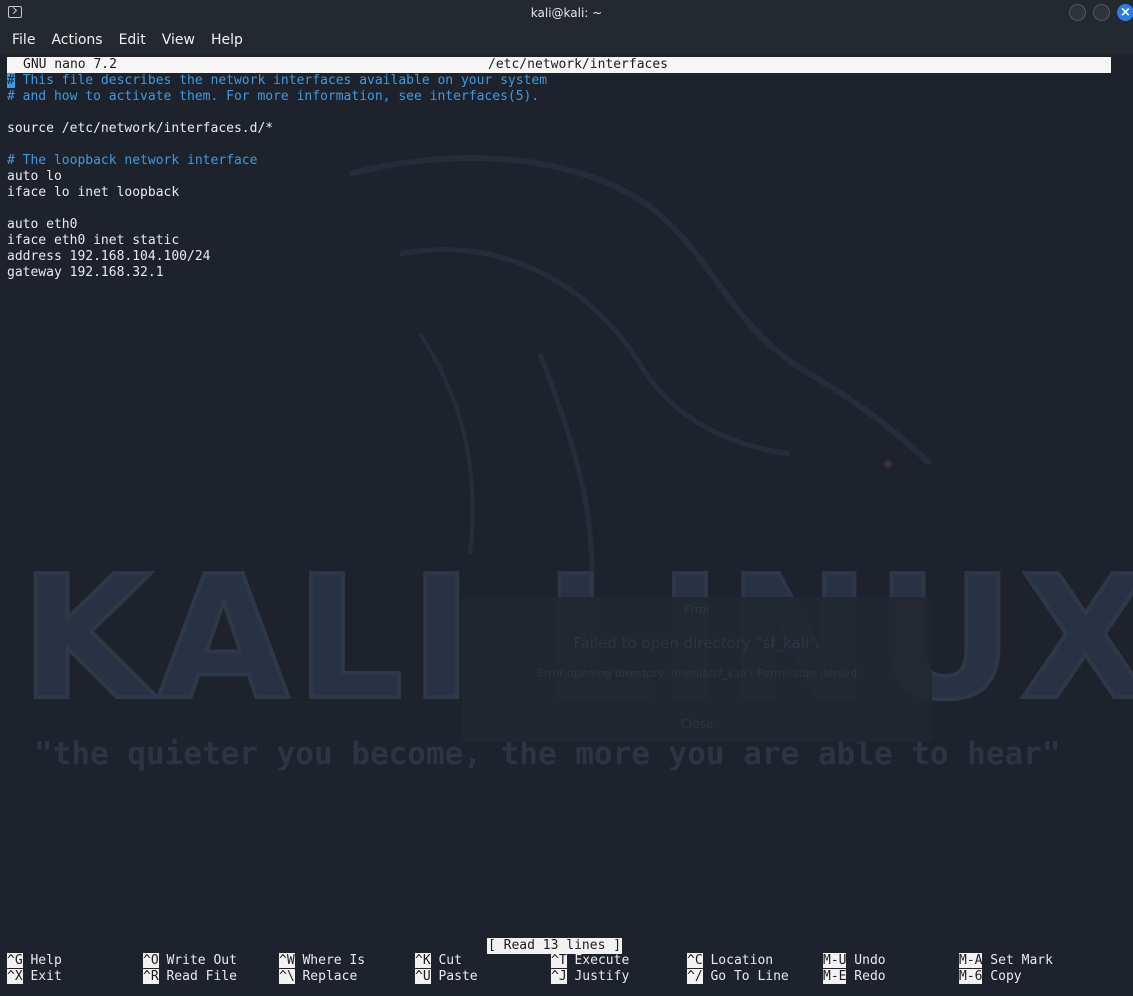 This screenshot has width=1133, height=996. What do you see at coordinates (11, 80) in the screenshot?
I see `text-cursor: #` at bounding box center [11, 80].